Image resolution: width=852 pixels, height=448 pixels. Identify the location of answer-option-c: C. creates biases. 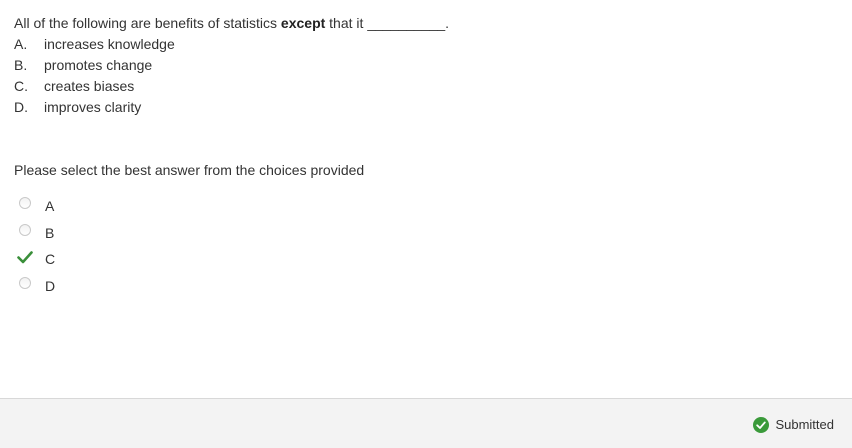
(424, 86).